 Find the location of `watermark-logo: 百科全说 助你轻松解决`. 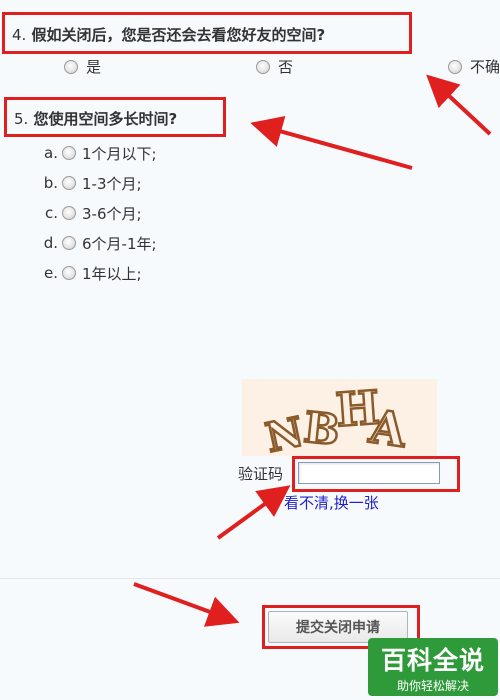

watermark-logo: 百科全说 助你轻松解决 is located at coordinates (433, 667).